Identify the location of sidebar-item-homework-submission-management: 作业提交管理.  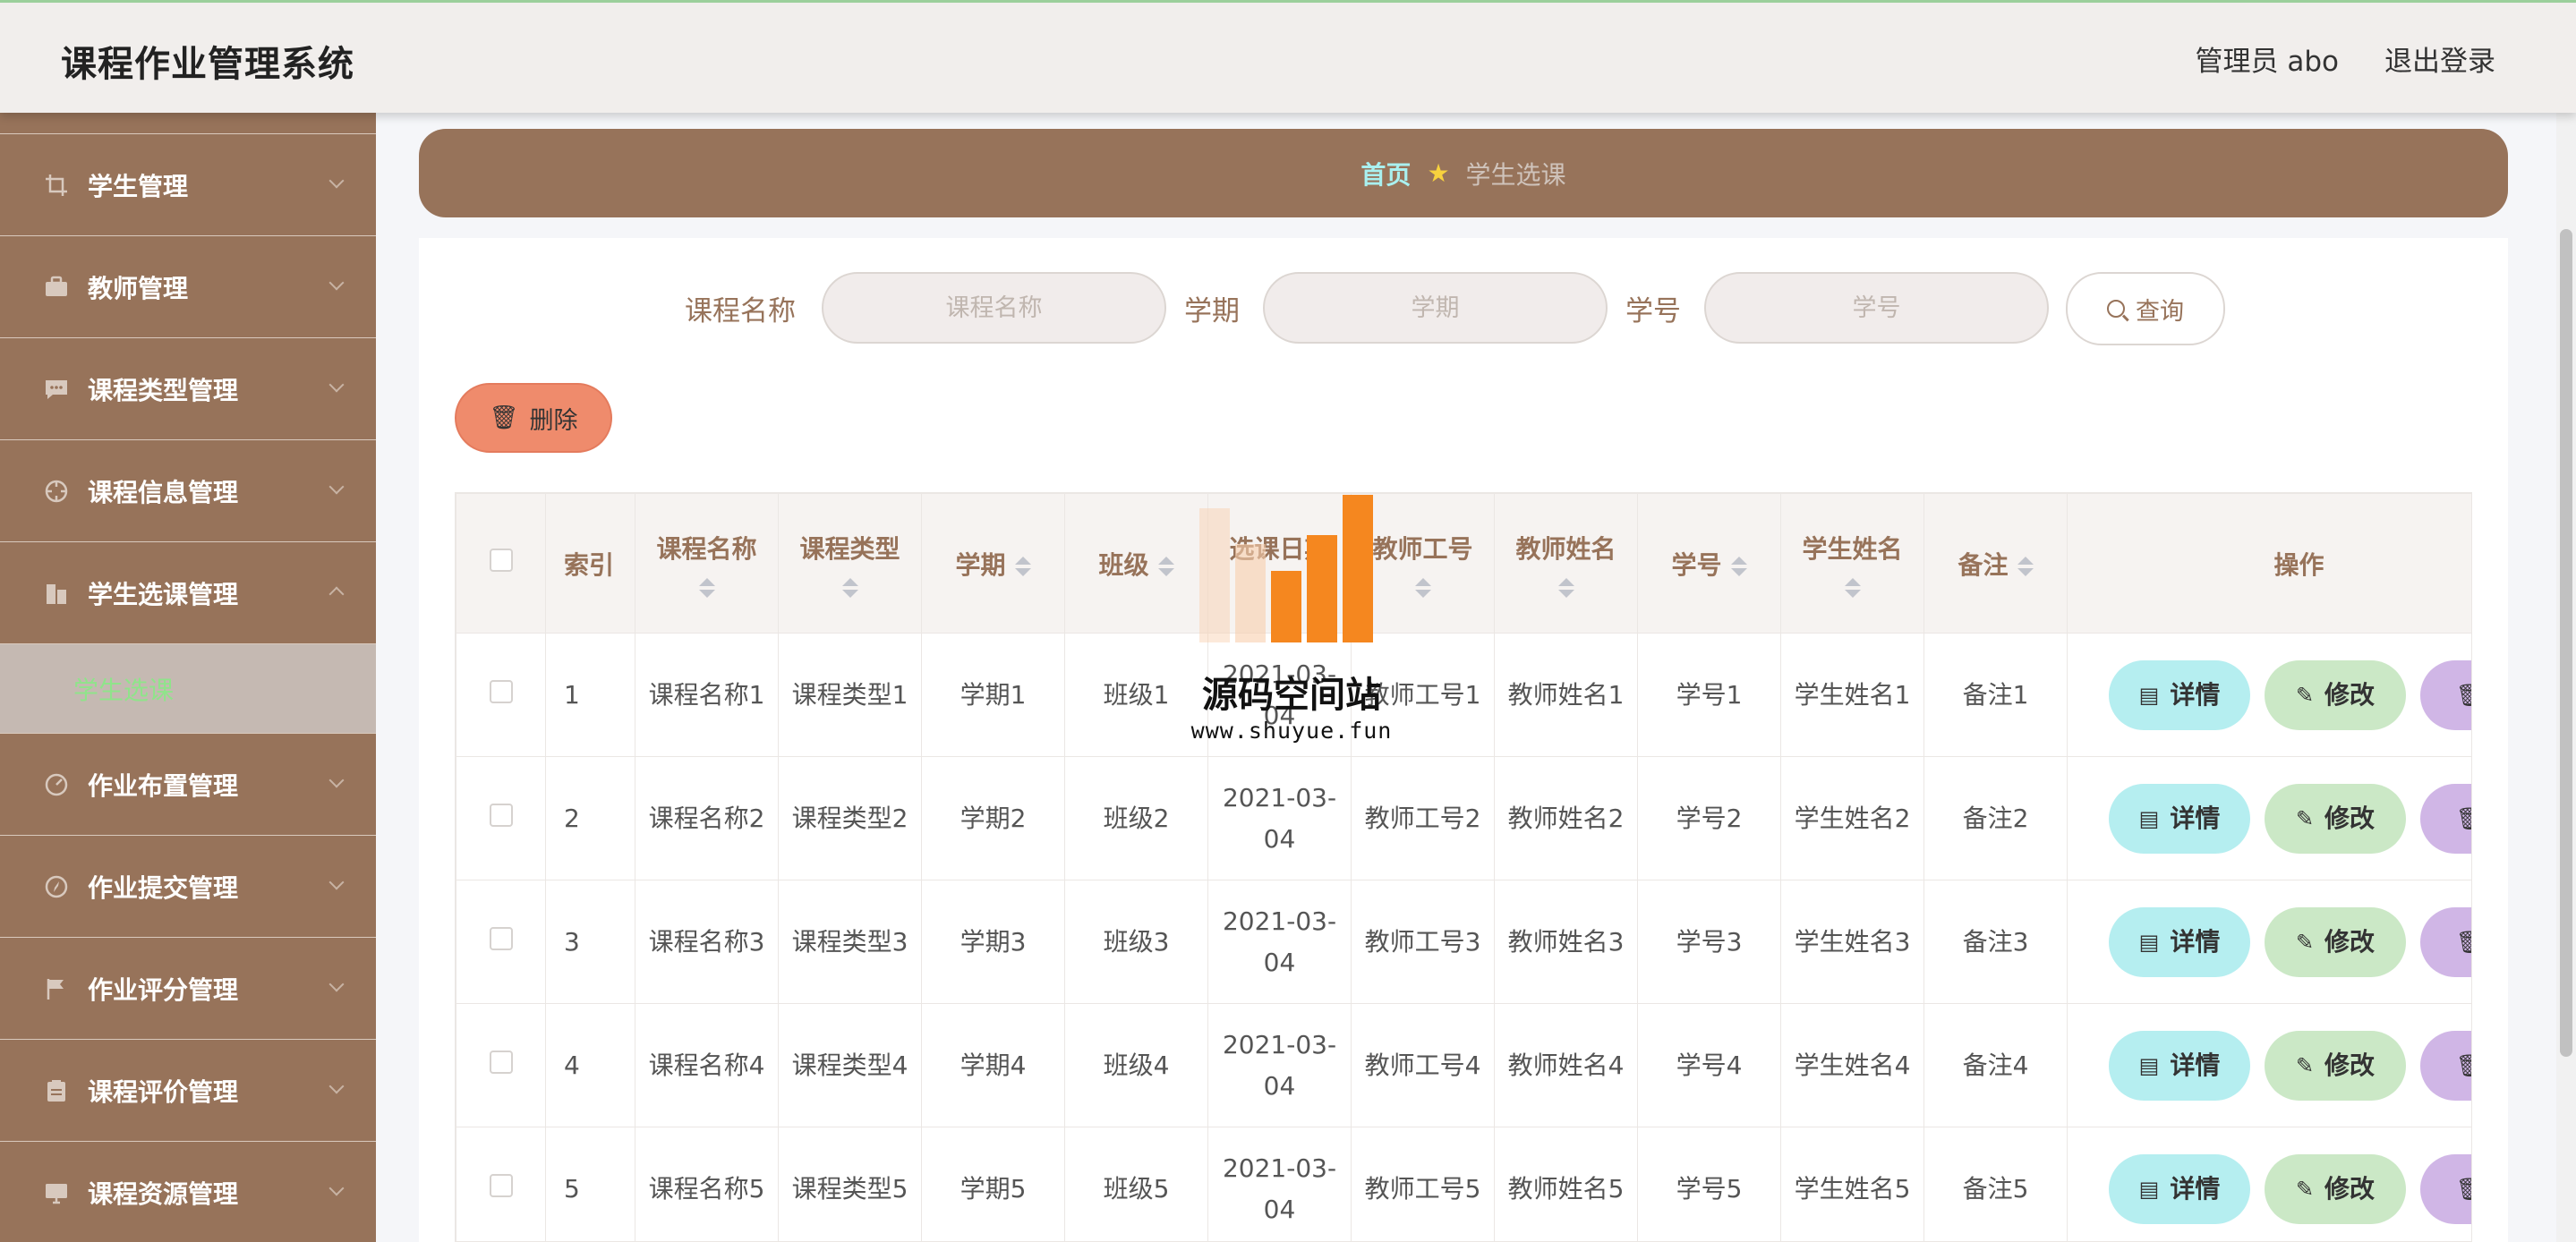
(188, 887).